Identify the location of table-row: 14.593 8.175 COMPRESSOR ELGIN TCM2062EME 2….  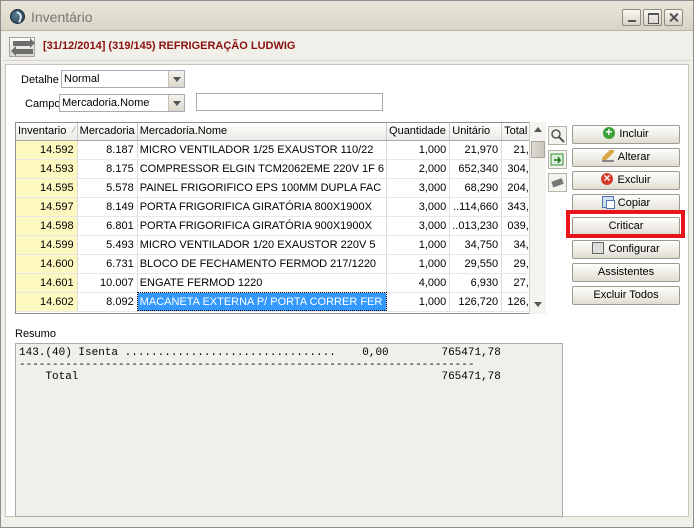
(280, 169).